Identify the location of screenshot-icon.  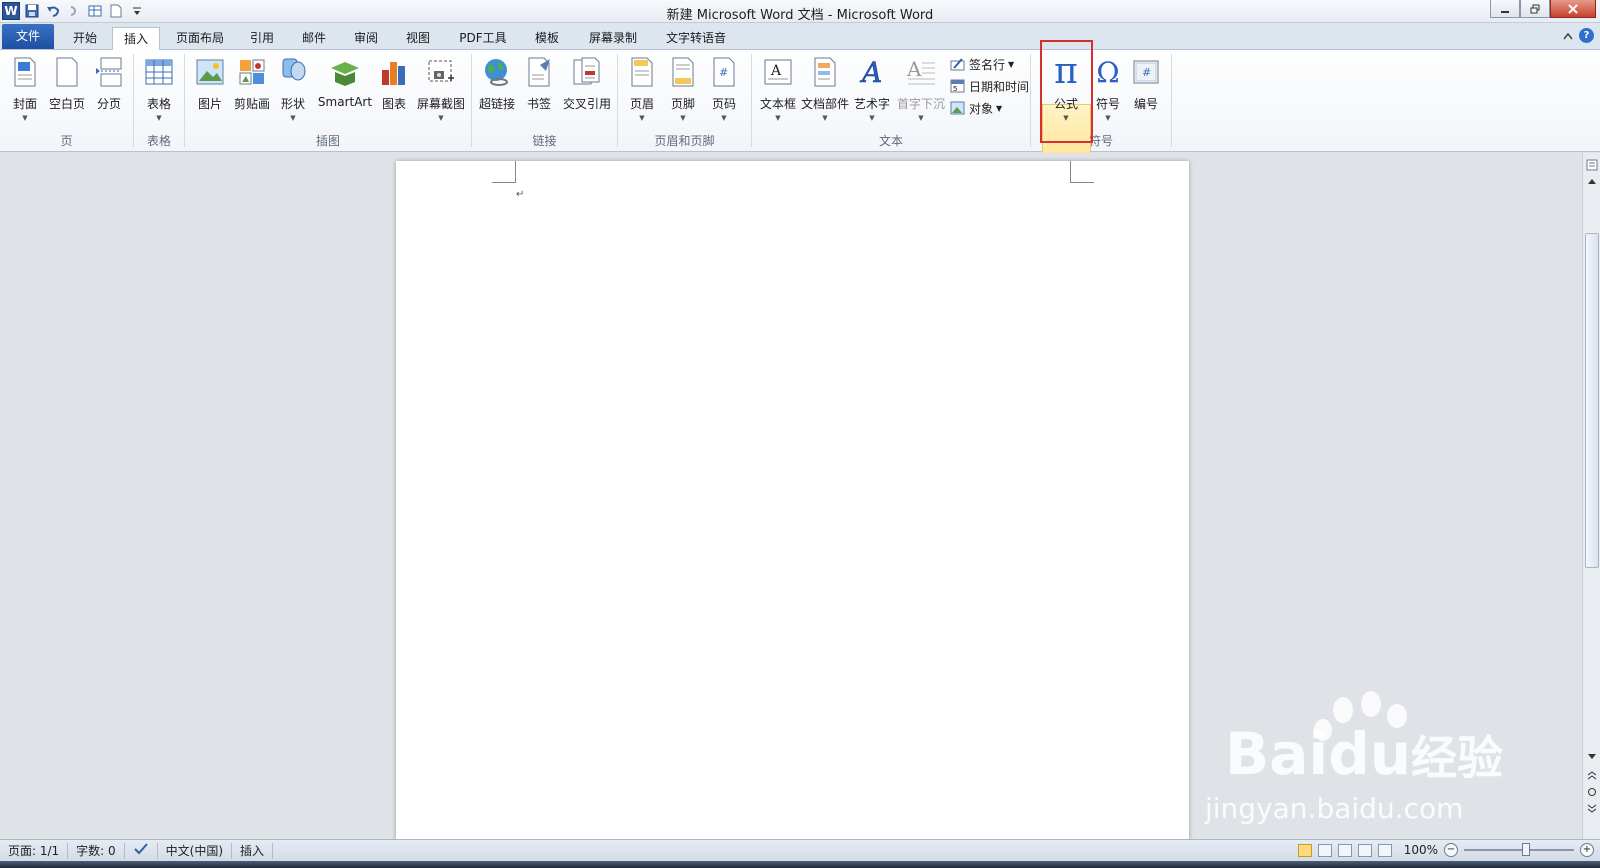
(441, 72).